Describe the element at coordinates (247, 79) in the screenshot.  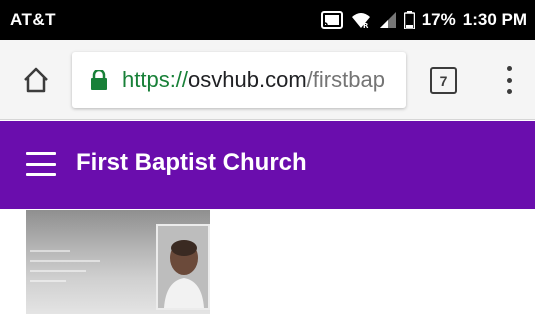
I see `url-domain: osvhub.com` at that location.